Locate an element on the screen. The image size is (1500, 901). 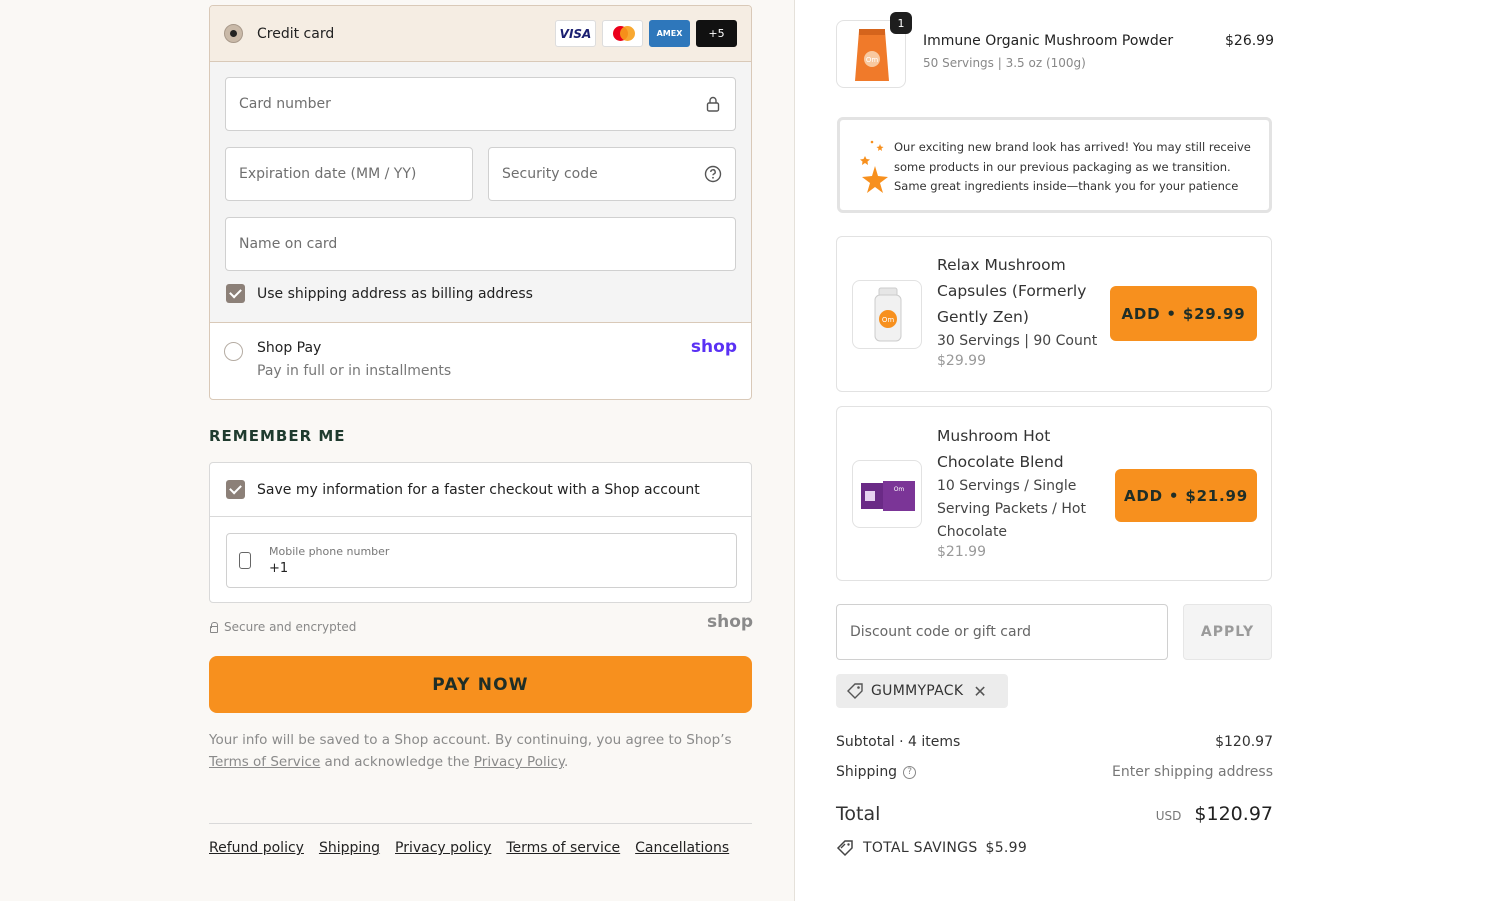
footer-link-cancellations: Cancellations is located at coordinates (682, 848).